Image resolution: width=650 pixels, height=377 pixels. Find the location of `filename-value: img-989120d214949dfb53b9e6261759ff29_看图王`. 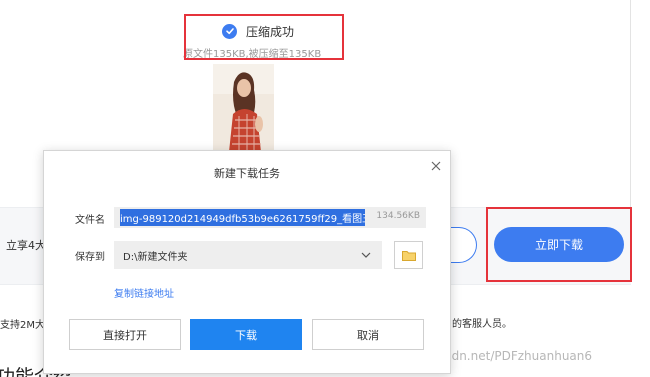

filename-value: img-989120d214949dfb53b9e6261759ff29_看图王 is located at coordinates (242, 217).